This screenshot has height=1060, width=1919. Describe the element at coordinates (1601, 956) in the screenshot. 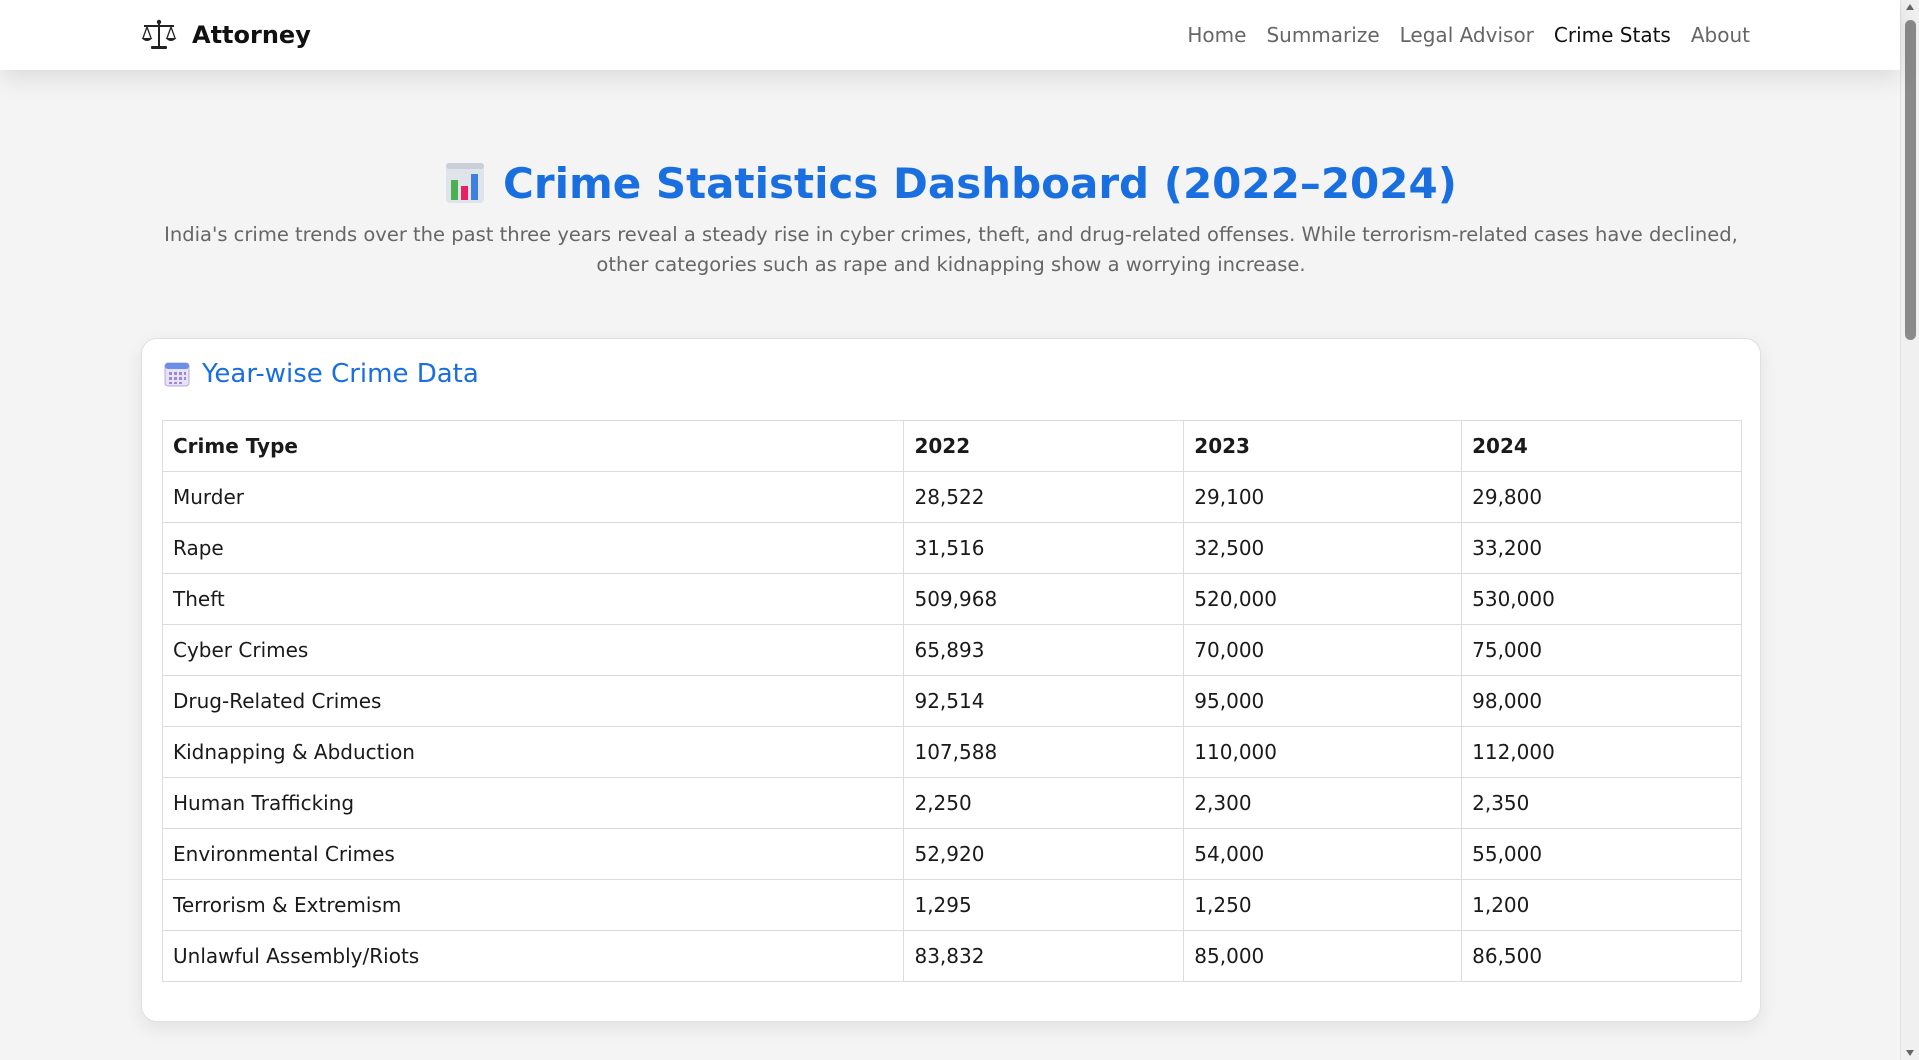

I see `cell-2024: 86,500` at that location.